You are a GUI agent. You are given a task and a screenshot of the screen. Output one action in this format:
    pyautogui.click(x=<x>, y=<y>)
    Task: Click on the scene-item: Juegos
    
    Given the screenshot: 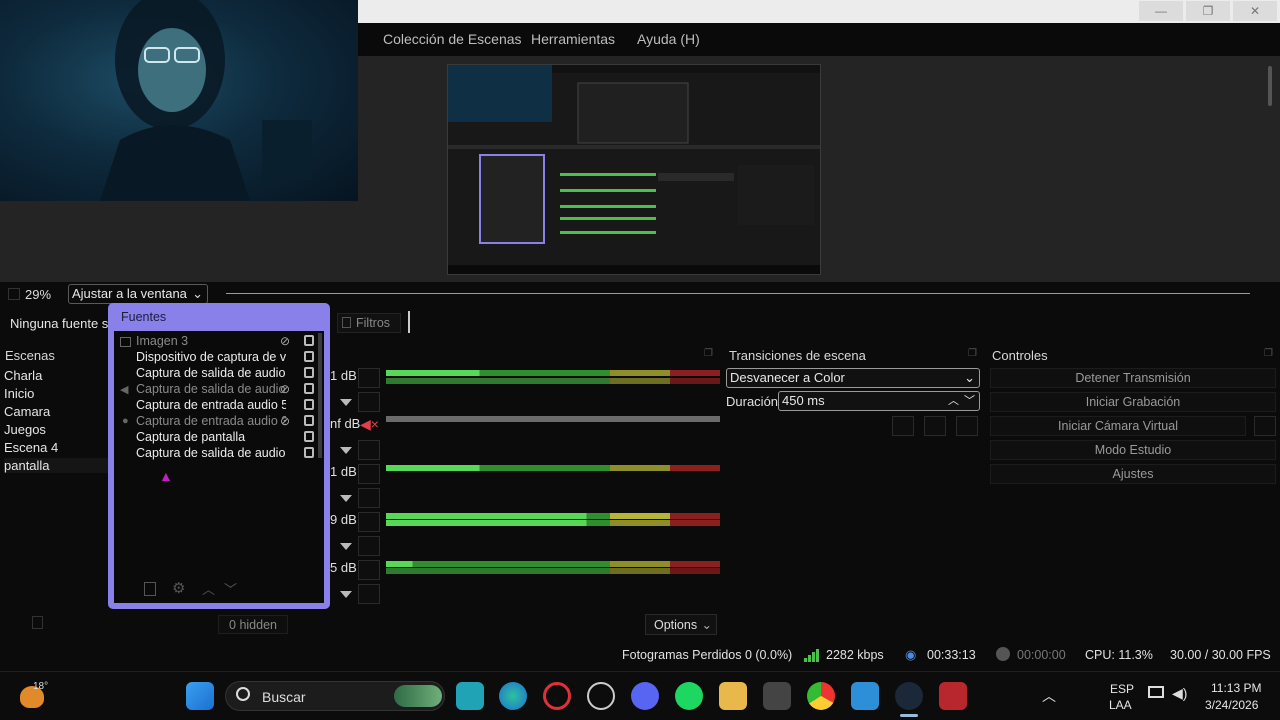 What is the action you would take?
    pyautogui.click(x=25, y=429)
    